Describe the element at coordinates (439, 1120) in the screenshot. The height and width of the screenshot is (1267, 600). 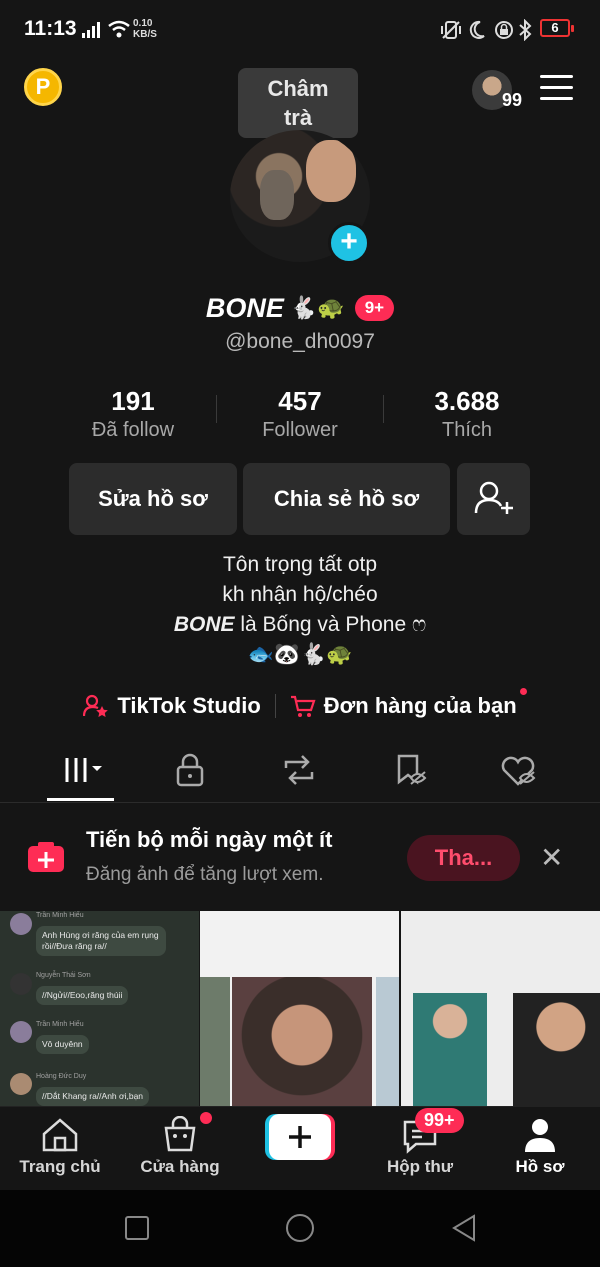
I see `inbox-badge: 99+` at that location.